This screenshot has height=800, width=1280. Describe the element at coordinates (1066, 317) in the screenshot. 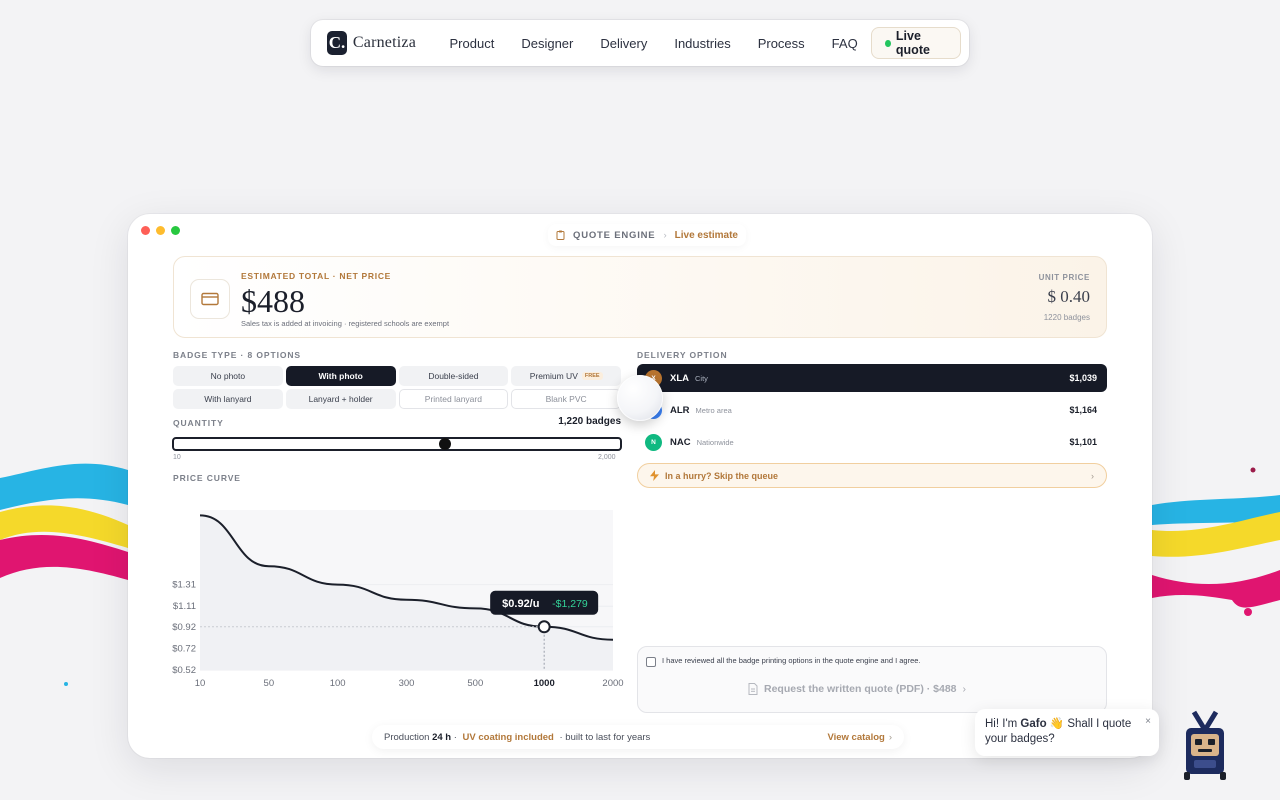

I see `unit-price-count: 1220 badges` at that location.